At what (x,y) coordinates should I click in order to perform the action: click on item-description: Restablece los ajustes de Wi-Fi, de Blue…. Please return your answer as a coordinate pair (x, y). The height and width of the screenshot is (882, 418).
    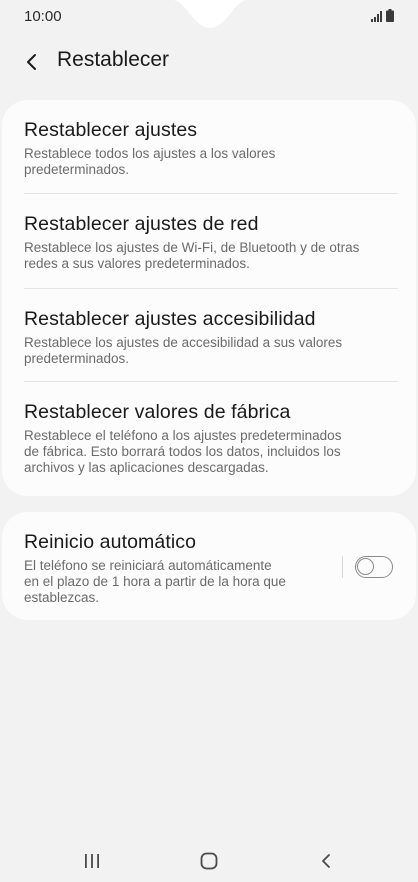
    Looking at the image, I should click on (209, 256).